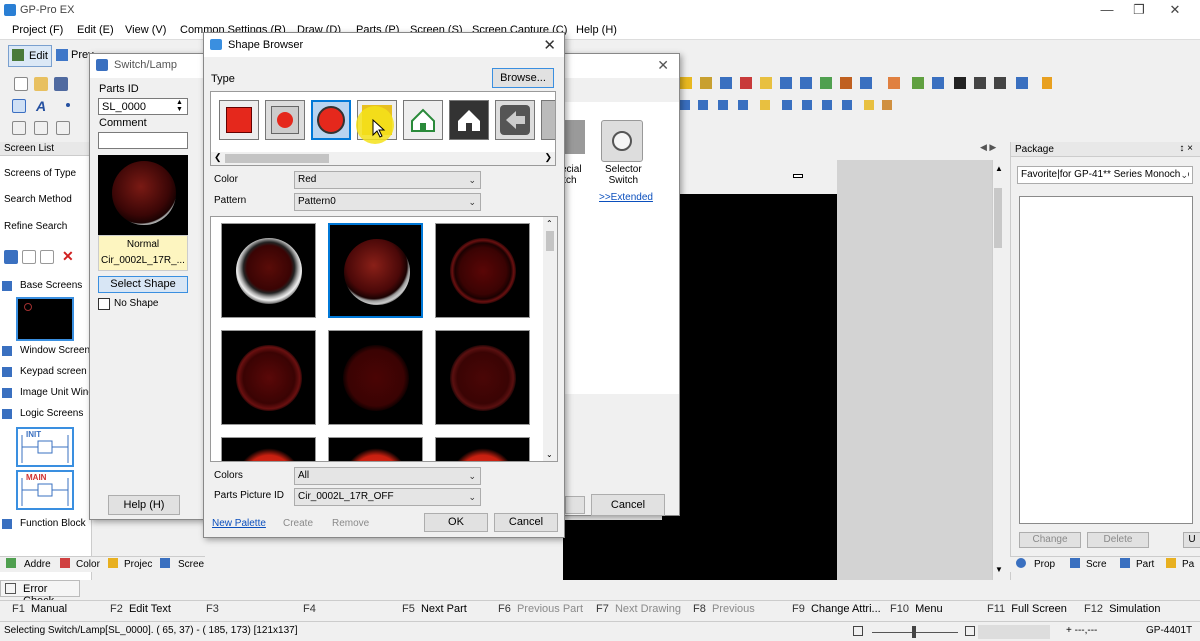 The height and width of the screenshot is (641, 1200). What do you see at coordinates (1139, 10) in the screenshot?
I see `restore-icon: ❐` at bounding box center [1139, 10].